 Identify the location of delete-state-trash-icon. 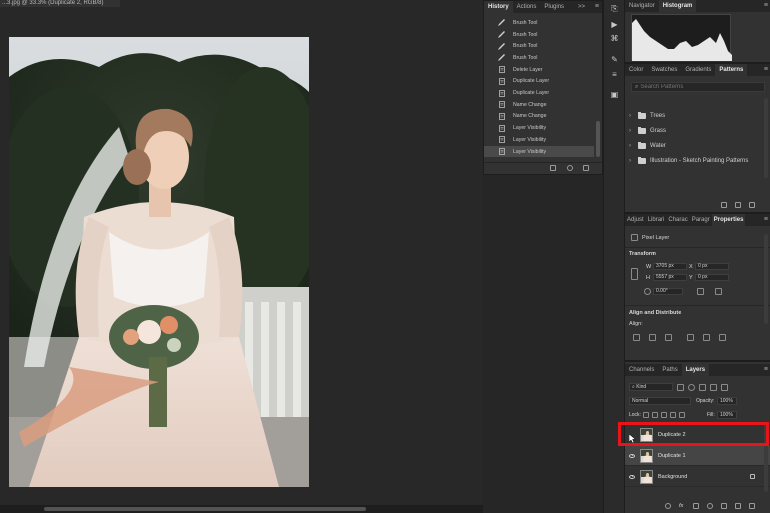
(586, 168).